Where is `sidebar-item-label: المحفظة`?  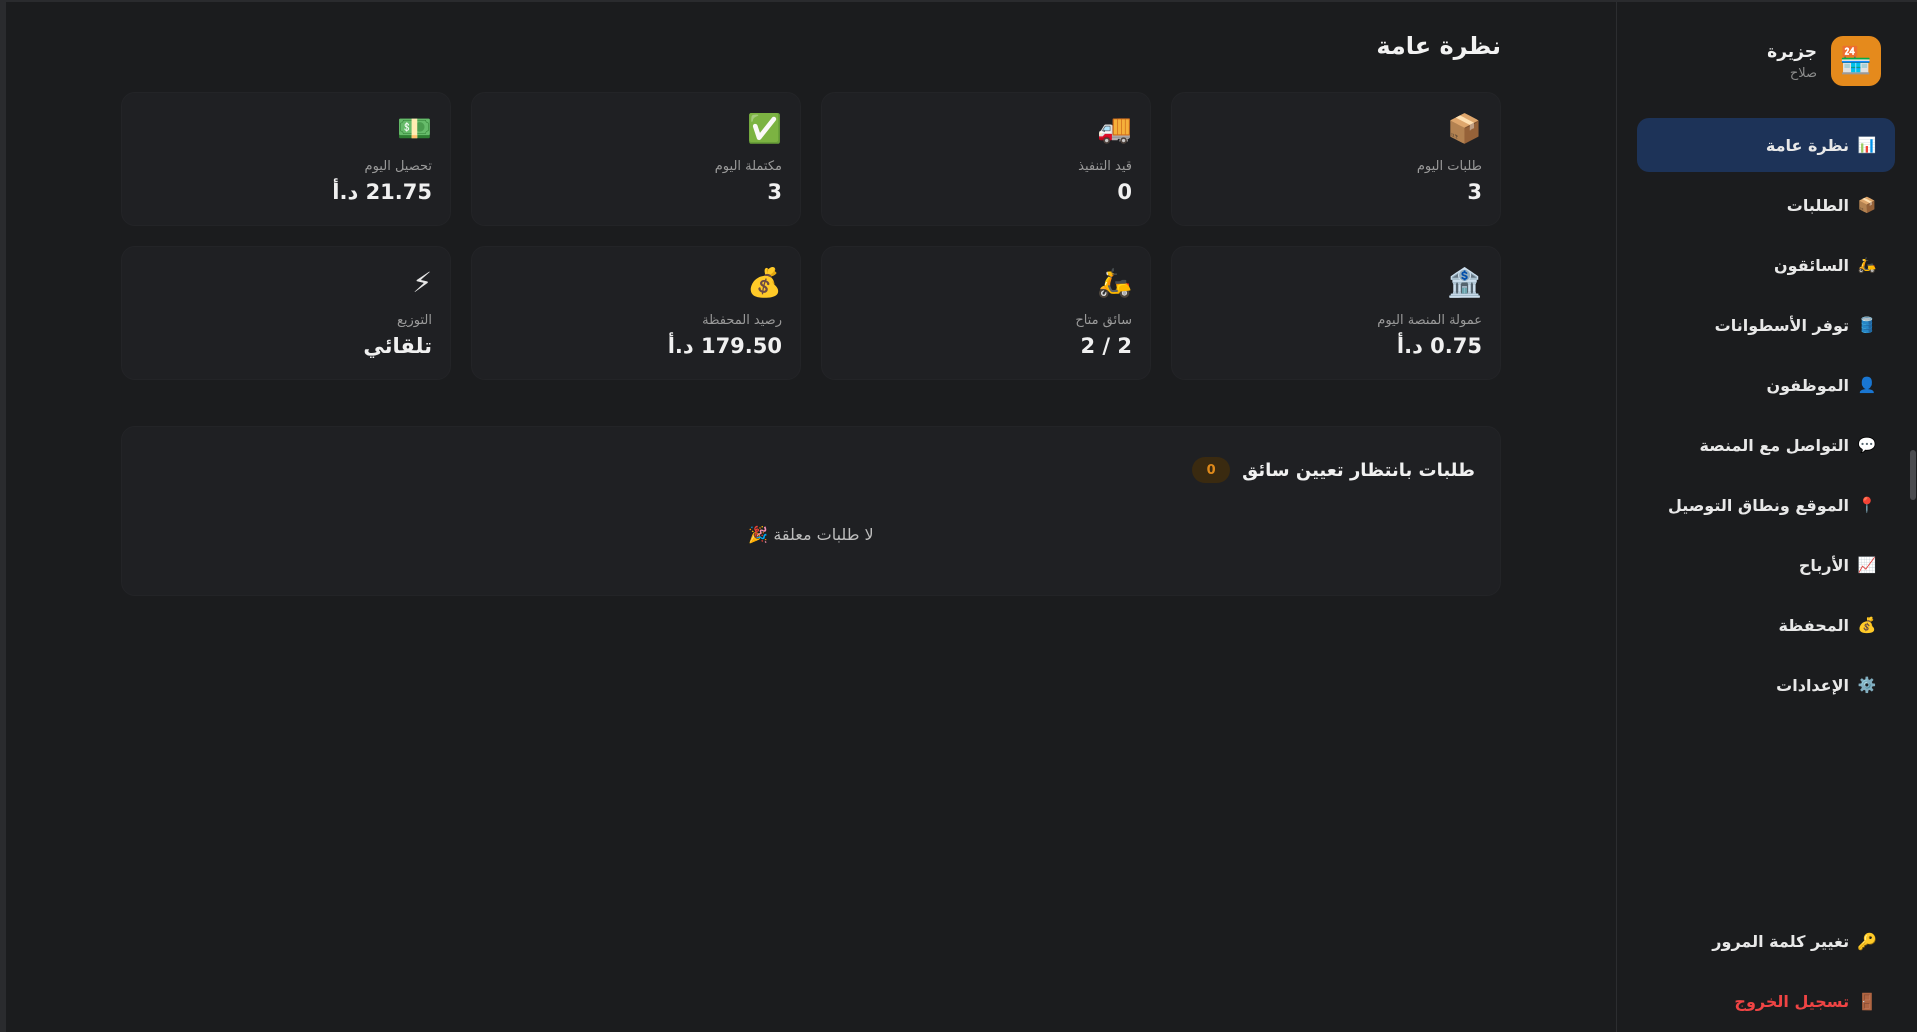
sidebar-item-label: المحفظة is located at coordinates (1813, 625).